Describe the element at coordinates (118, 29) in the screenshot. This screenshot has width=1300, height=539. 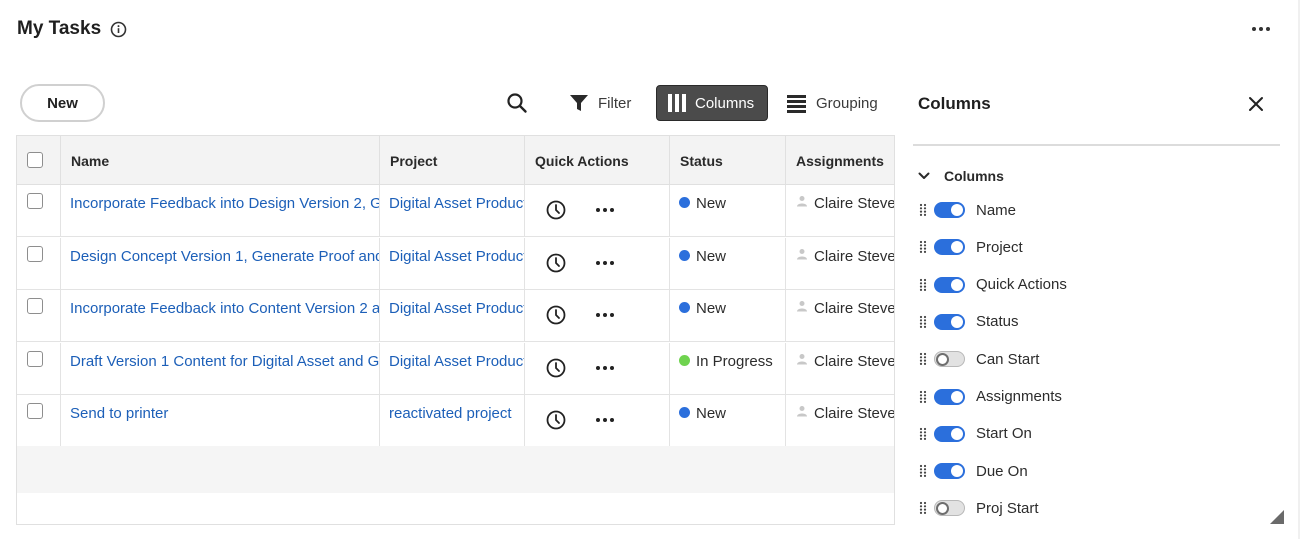
I see `info-icon` at that location.